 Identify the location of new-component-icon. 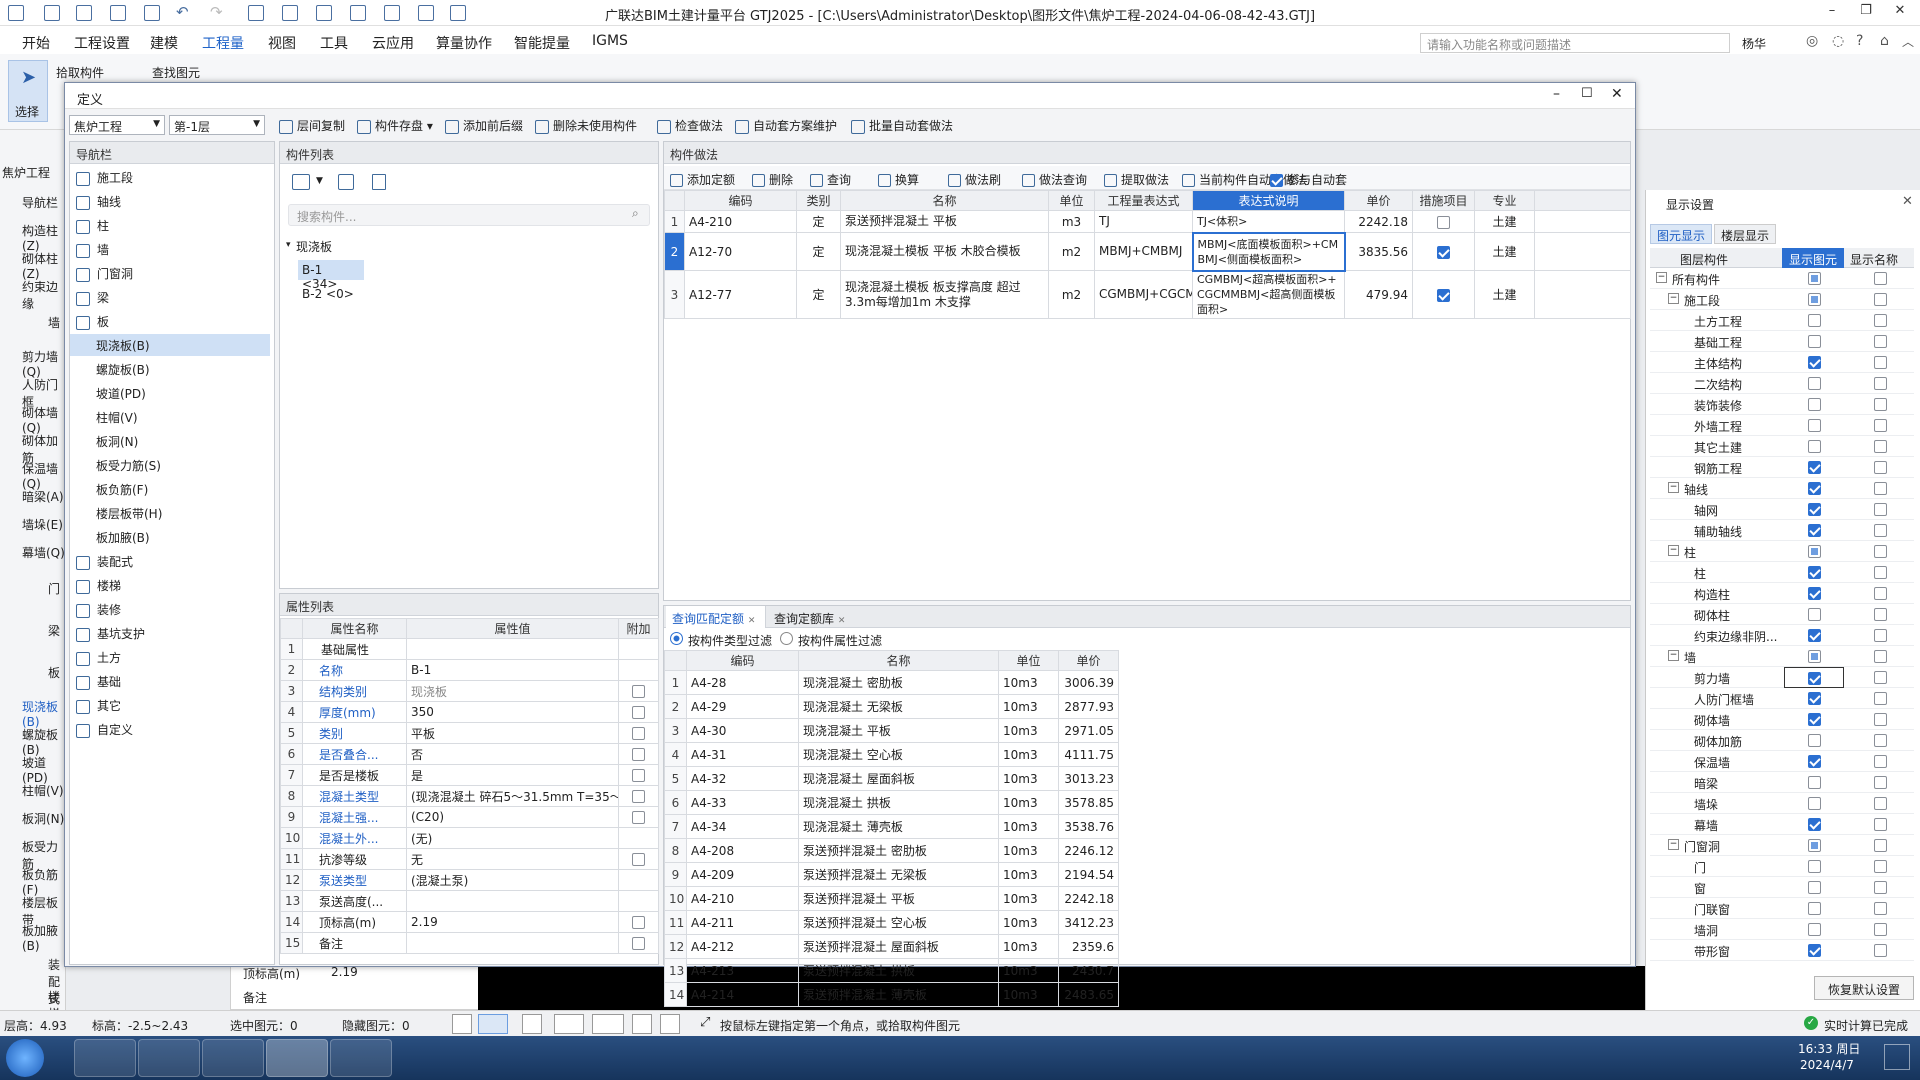
(301, 182).